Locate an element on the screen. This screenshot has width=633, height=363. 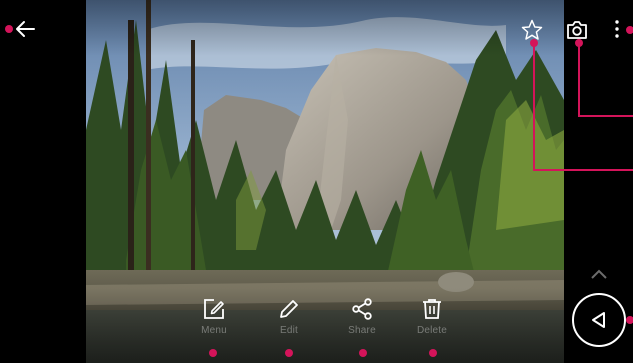
arrow-left-icon is located at coordinates (25, 29).